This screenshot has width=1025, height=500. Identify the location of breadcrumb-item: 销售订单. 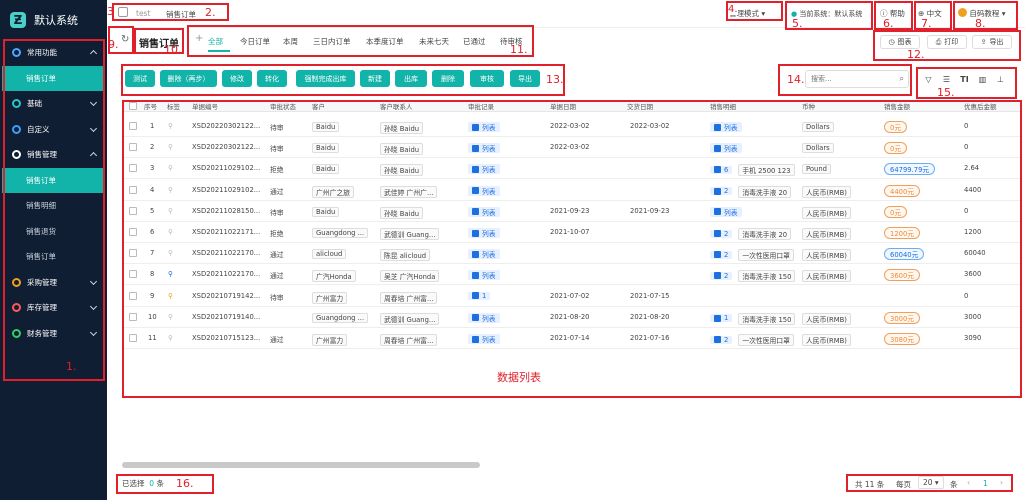
(181, 14).